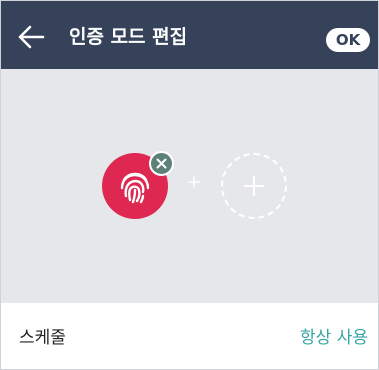  What do you see at coordinates (334, 338) in the screenshot?
I see `schedule-value: 항상 사용` at bounding box center [334, 338].